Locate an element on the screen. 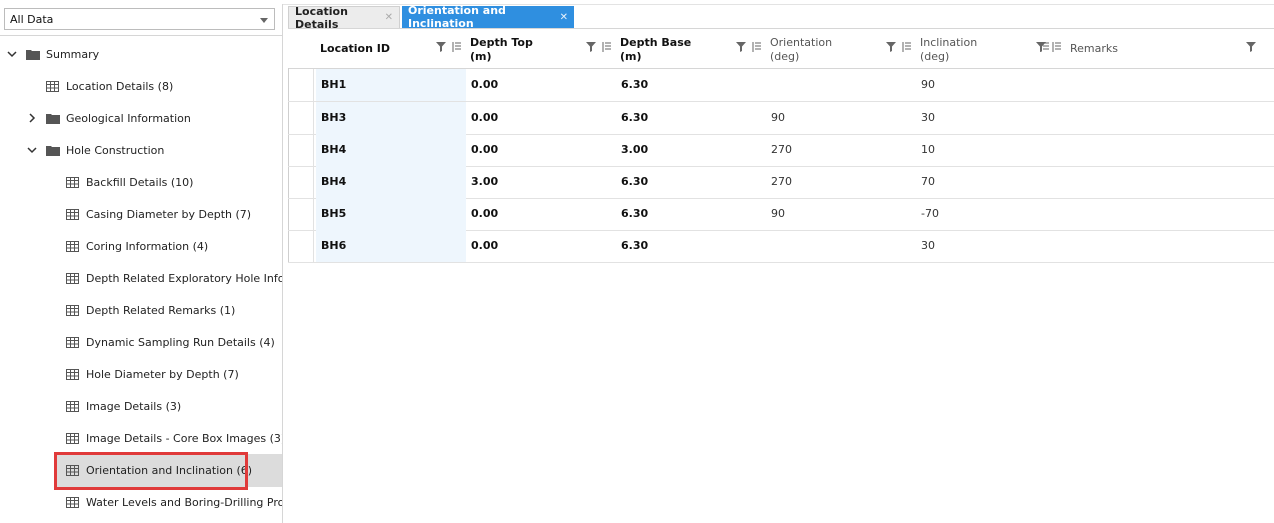 The height and width of the screenshot is (523, 1274). chevron-right-icon is located at coordinates (32, 118).